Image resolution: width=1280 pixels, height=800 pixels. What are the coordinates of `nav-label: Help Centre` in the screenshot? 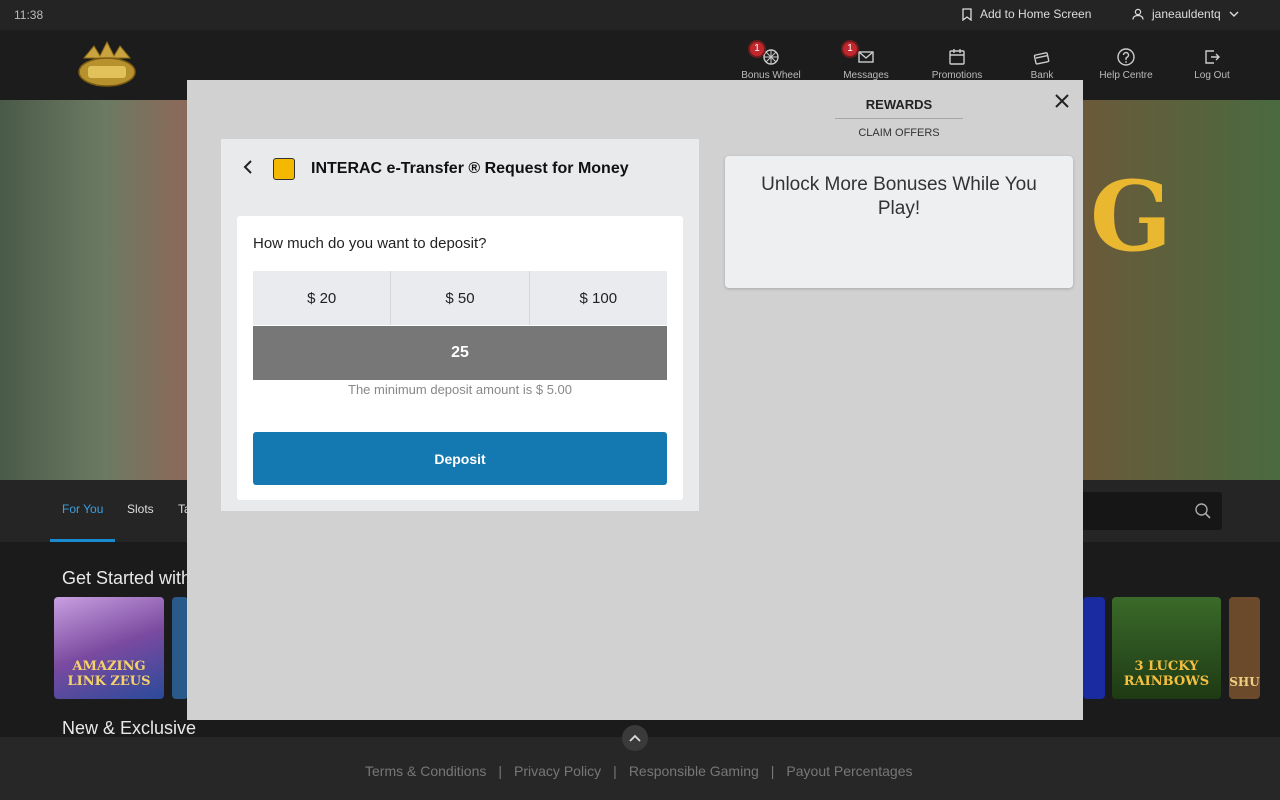 It's located at (1126, 75).